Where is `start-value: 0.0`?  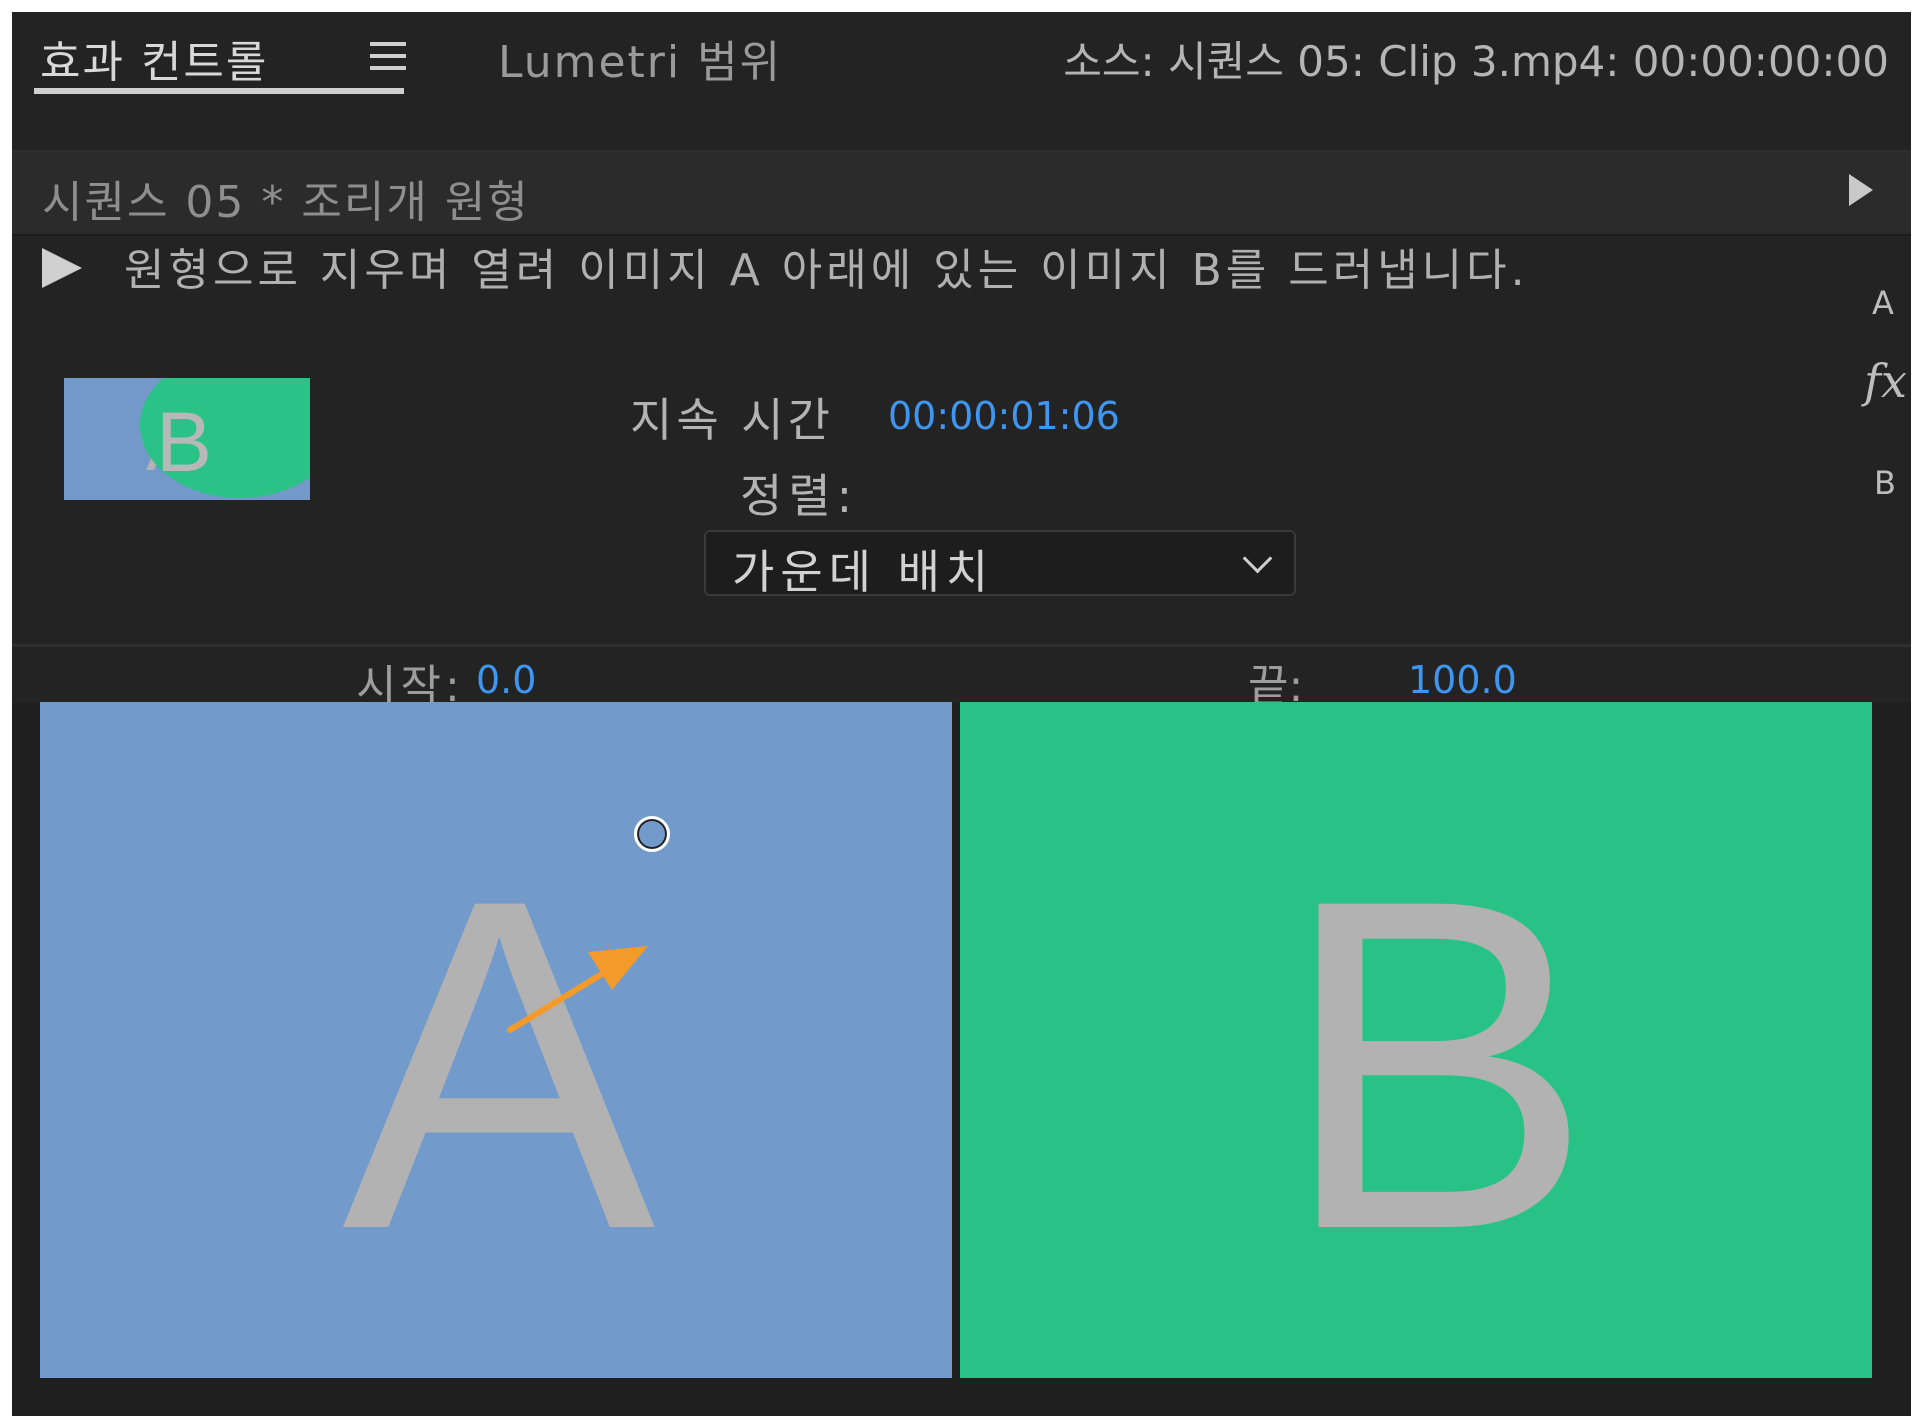 start-value: 0.0 is located at coordinates (506, 680).